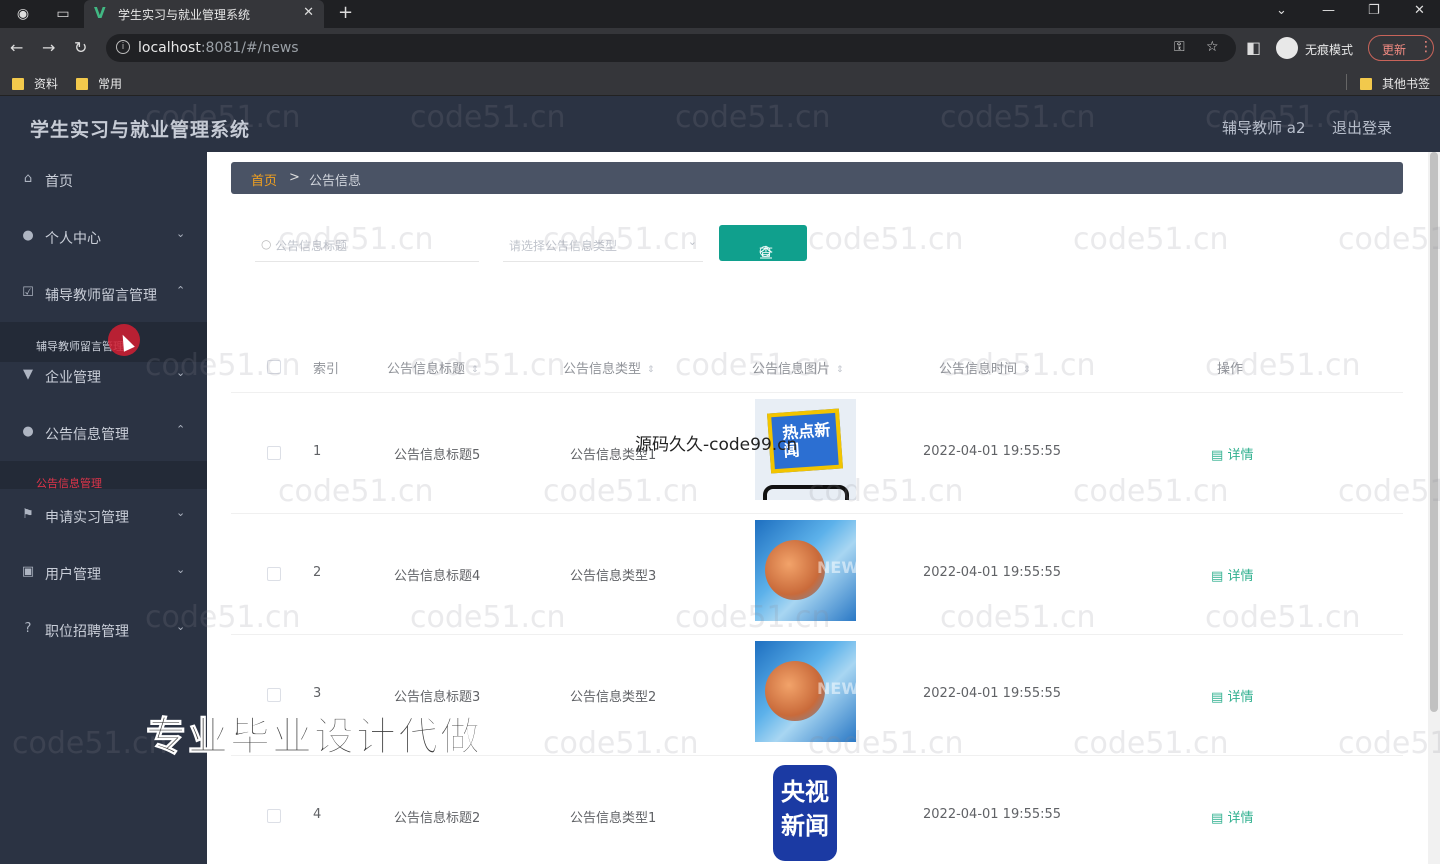 The image size is (1440, 864). Describe the element at coordinates (35, 83) in the screenshot. I see `bookmark-folder-ziliao: 资料` at that location.